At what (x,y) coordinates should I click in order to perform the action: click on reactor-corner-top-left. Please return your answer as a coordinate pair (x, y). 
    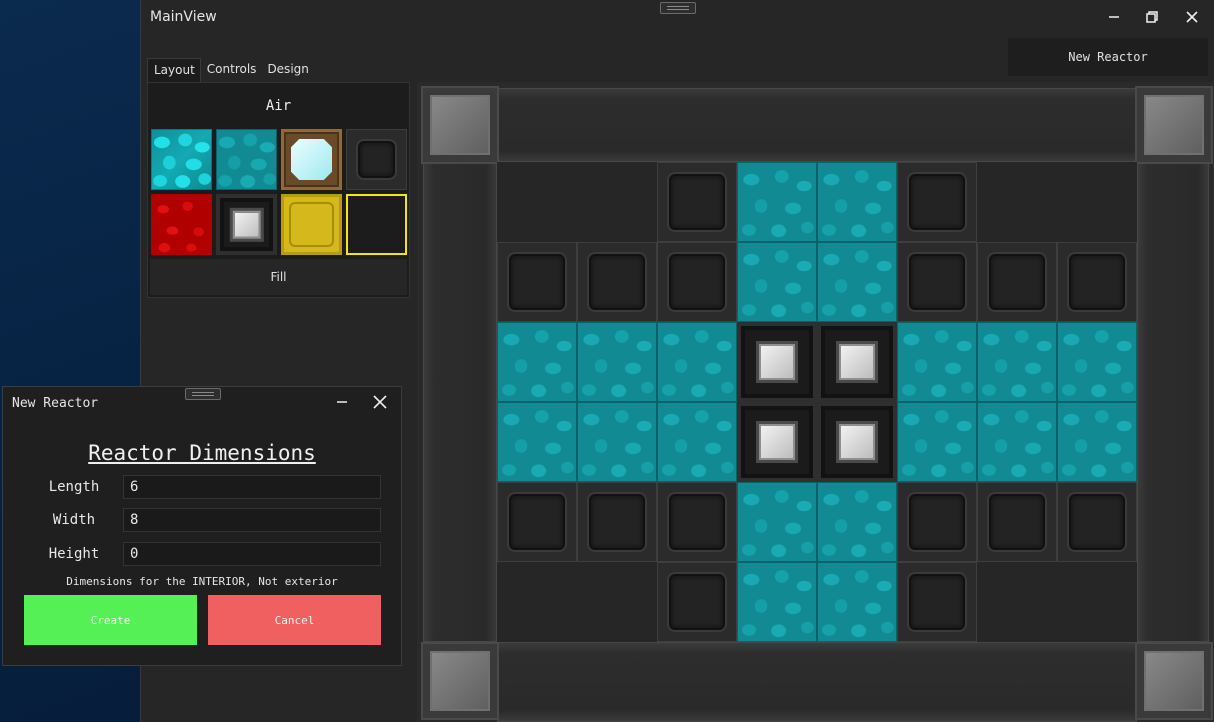
    Looking at the image, I should click on (460, 125).